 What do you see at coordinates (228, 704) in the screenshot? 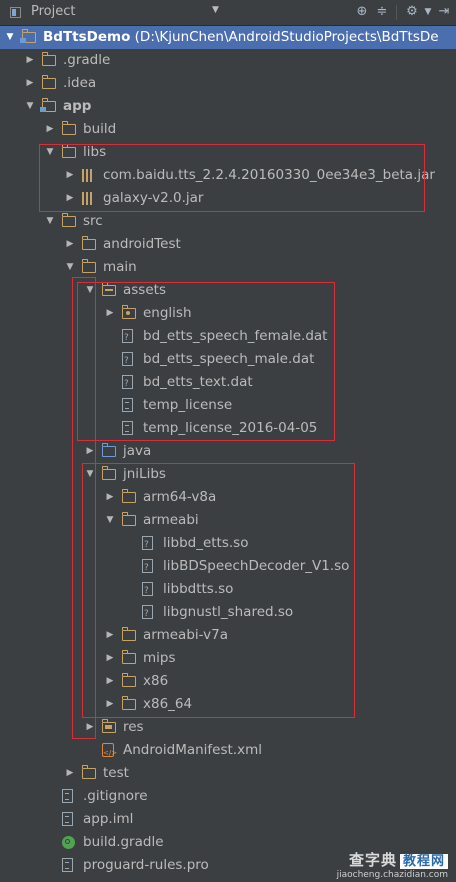
I see `tree-row: ▶ x86_64` at bounding box center [228, 704].